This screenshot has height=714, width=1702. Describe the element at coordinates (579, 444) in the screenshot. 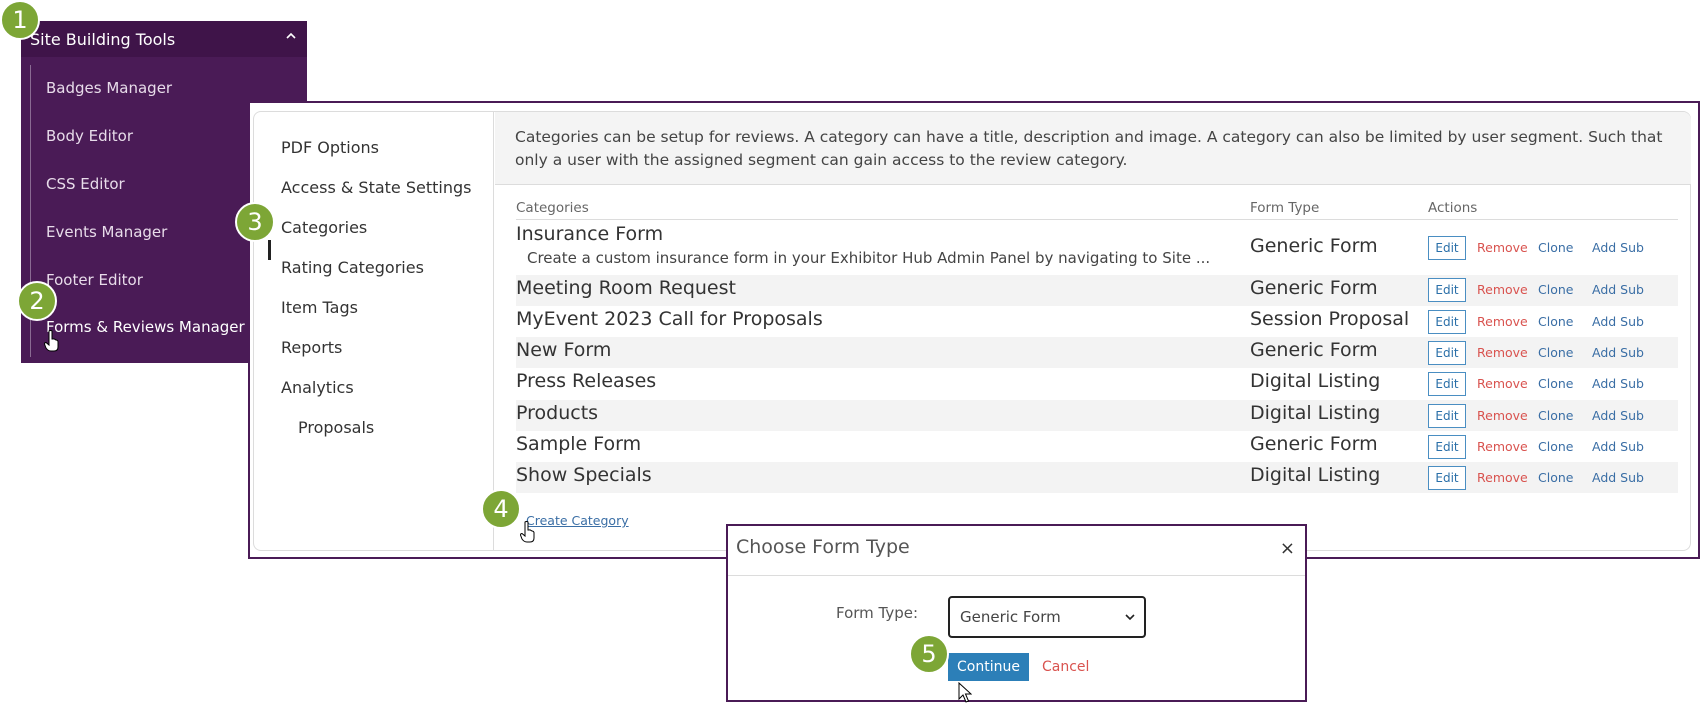

I see `category-name: Sample Form` at that location.